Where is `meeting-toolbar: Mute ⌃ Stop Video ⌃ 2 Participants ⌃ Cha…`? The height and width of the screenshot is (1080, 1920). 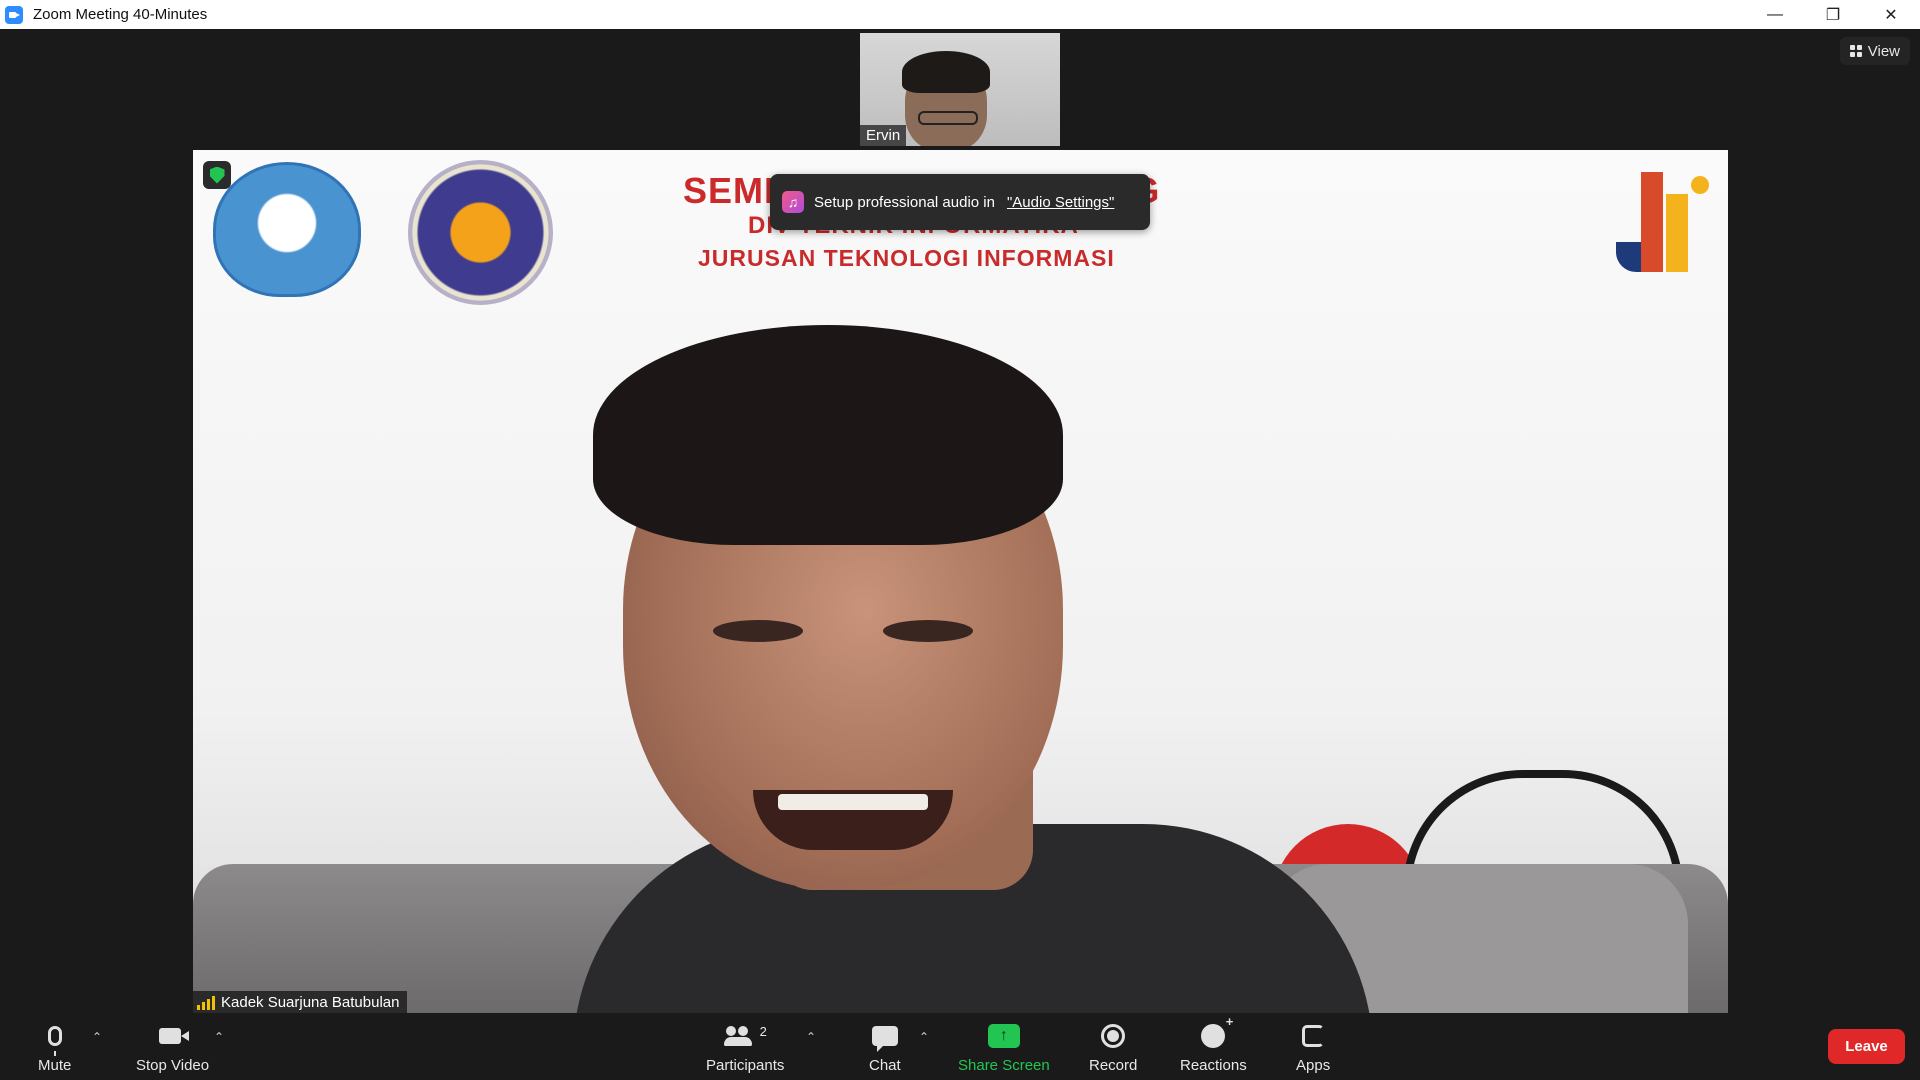
meeting-toolbar: Mute ⌃ Stop Video ⌃ 2 Participants ⌃ Cha… is located at coordinates (960, 1046).